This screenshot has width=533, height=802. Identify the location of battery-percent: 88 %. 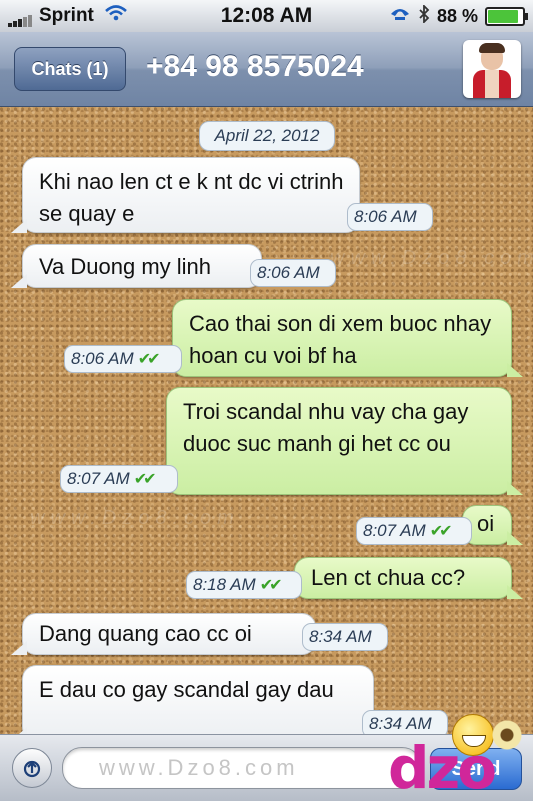
(457, 16).